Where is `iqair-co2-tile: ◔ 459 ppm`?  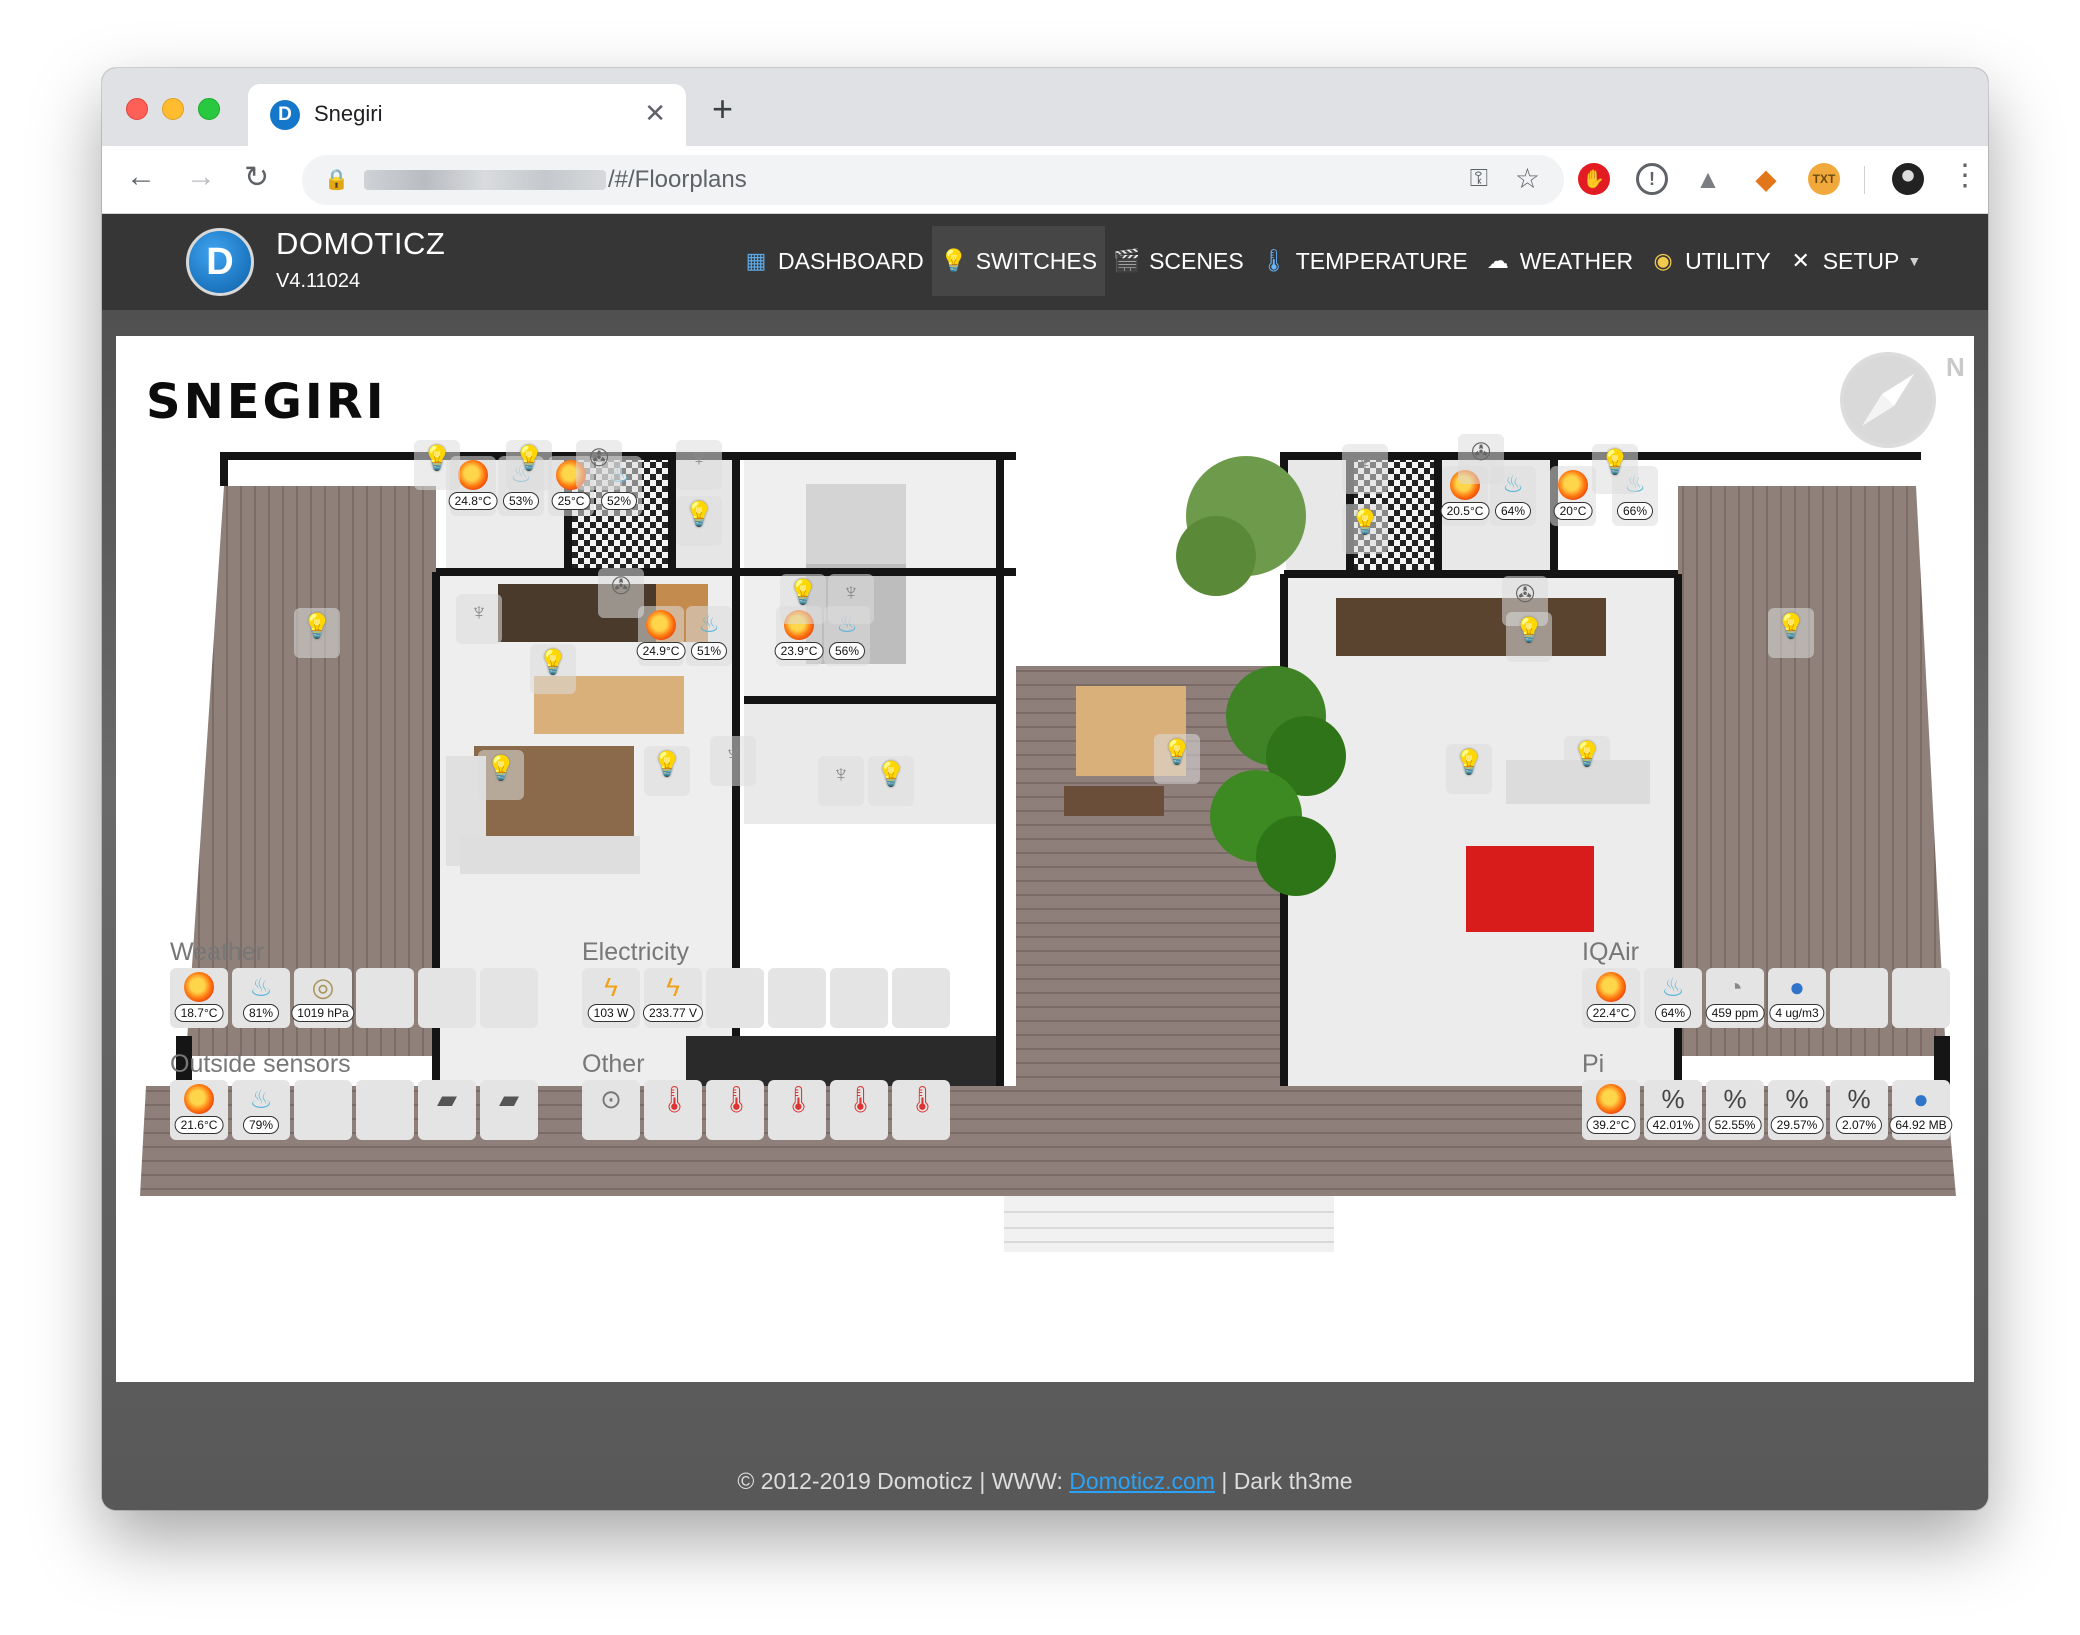 iqair-co2-tile: ◔ 459 ppm is located at coordinates (1735, 998).